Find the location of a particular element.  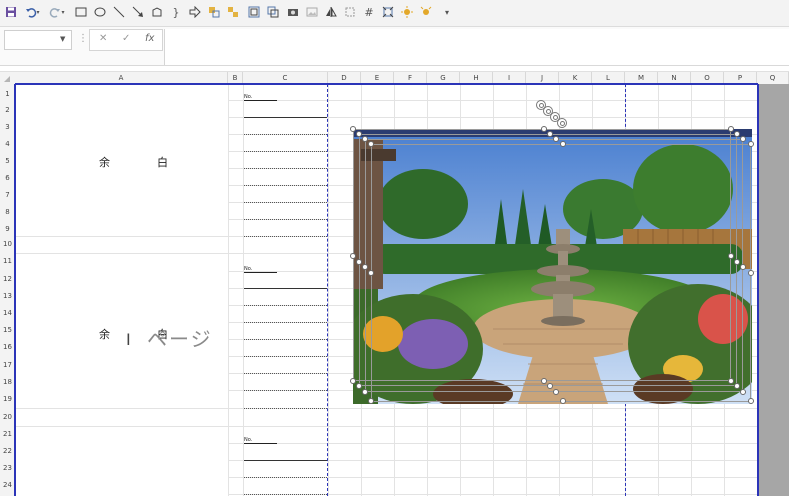

page-boundary-right is located at coordinates (758, 290).